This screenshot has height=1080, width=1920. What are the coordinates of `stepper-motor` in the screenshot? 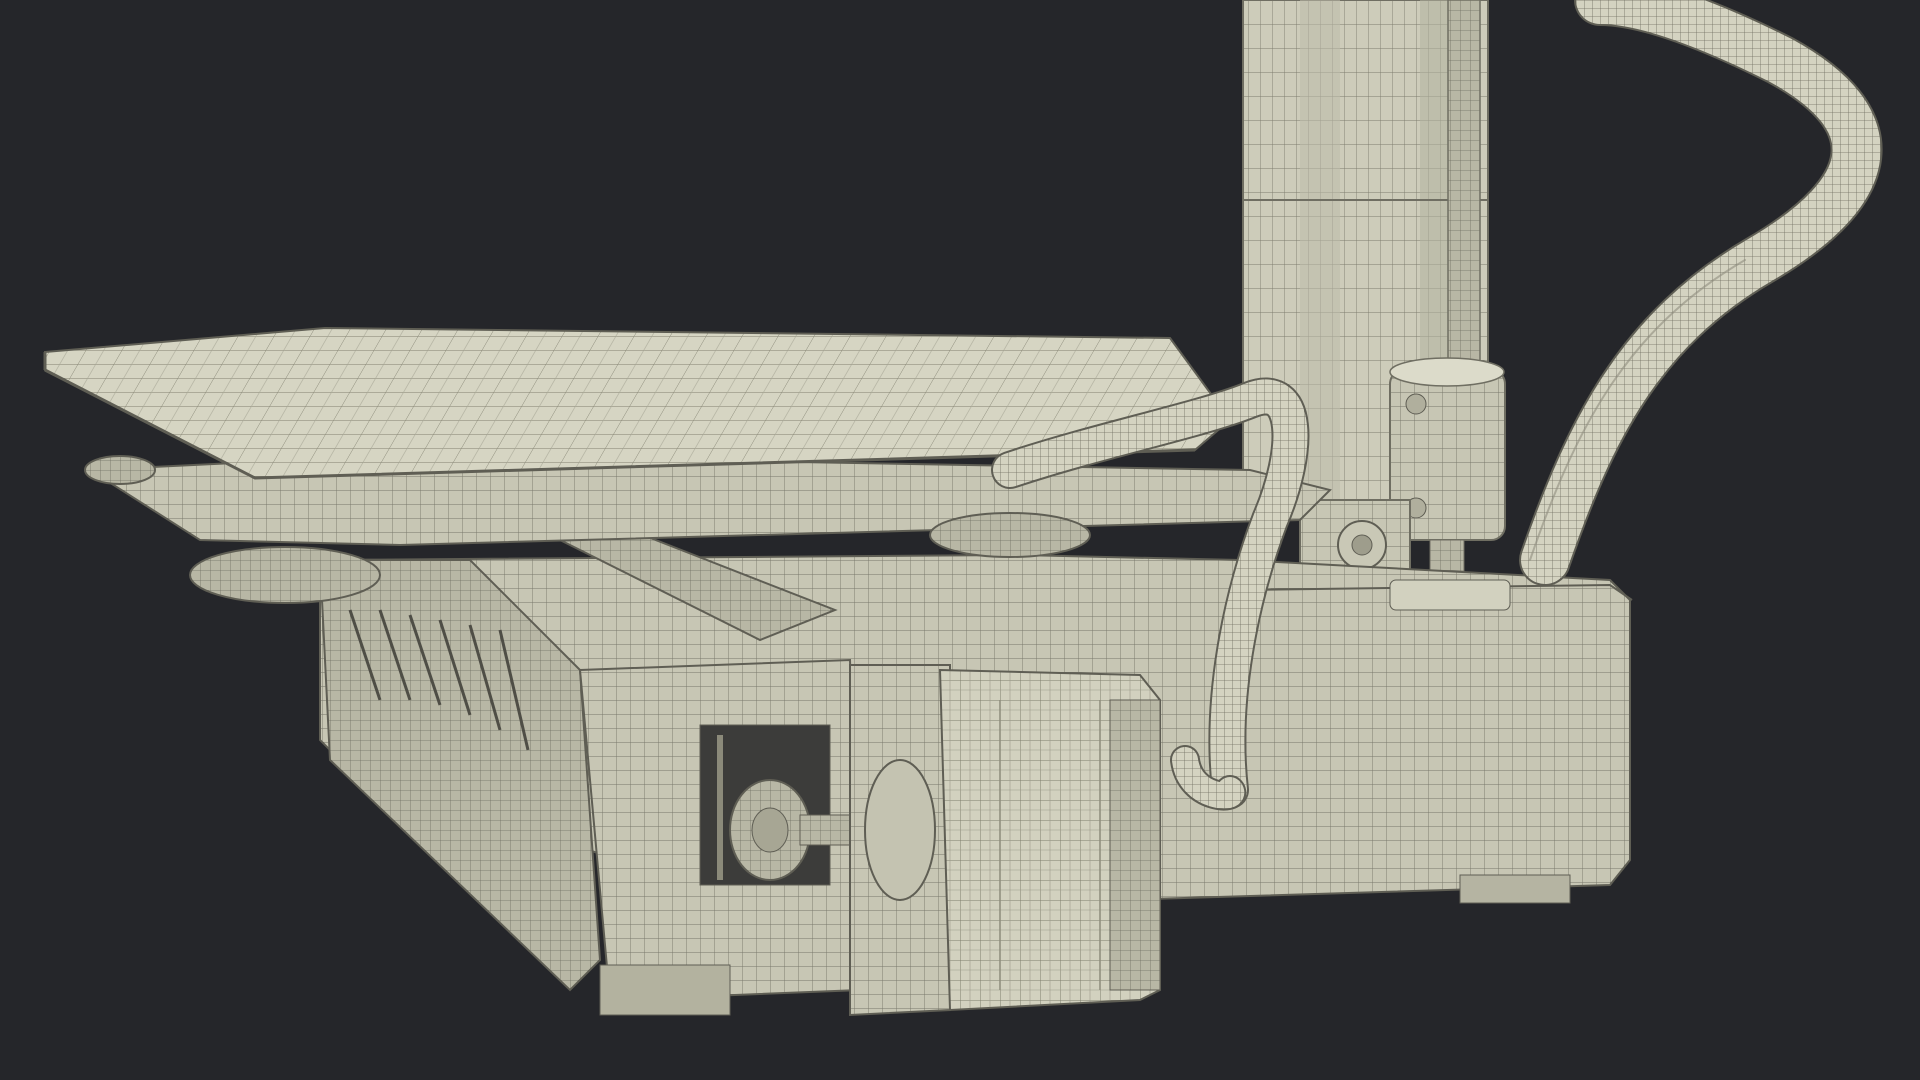 It's located at (1005, 840).